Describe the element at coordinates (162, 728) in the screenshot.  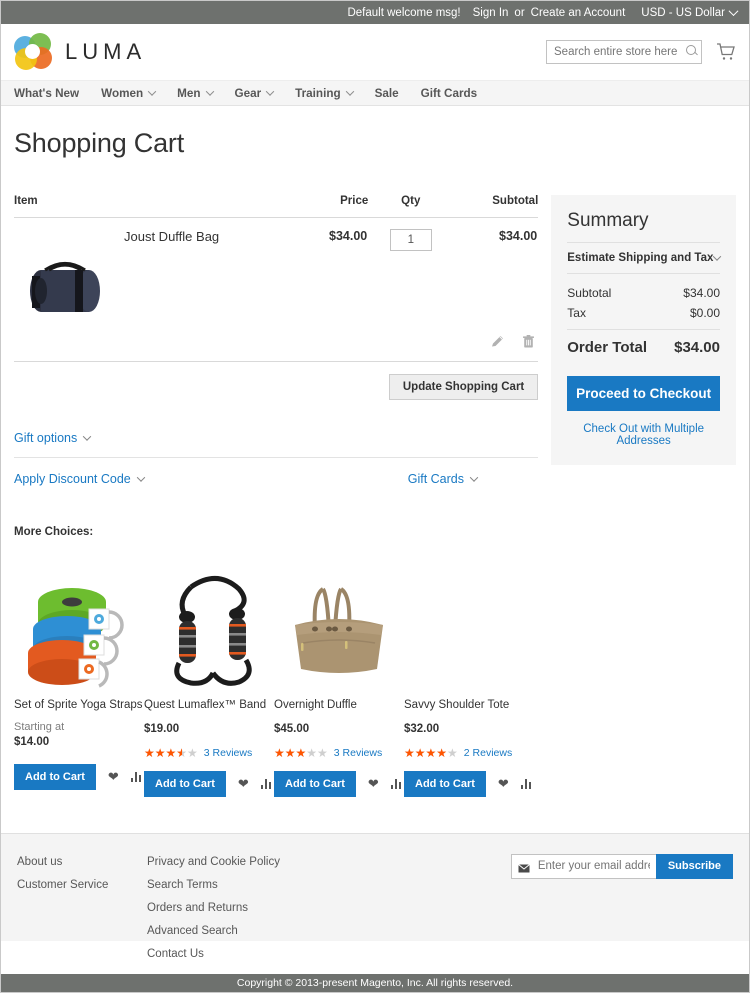
I see `product-price: $19.00` at that location.